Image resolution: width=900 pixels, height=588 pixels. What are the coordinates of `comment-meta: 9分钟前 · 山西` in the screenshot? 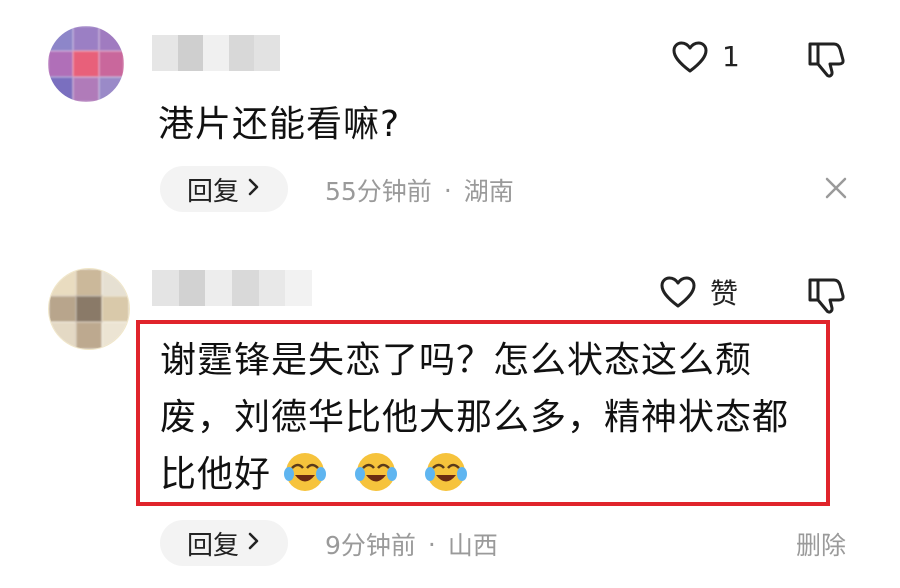 It's located at (411, 544).